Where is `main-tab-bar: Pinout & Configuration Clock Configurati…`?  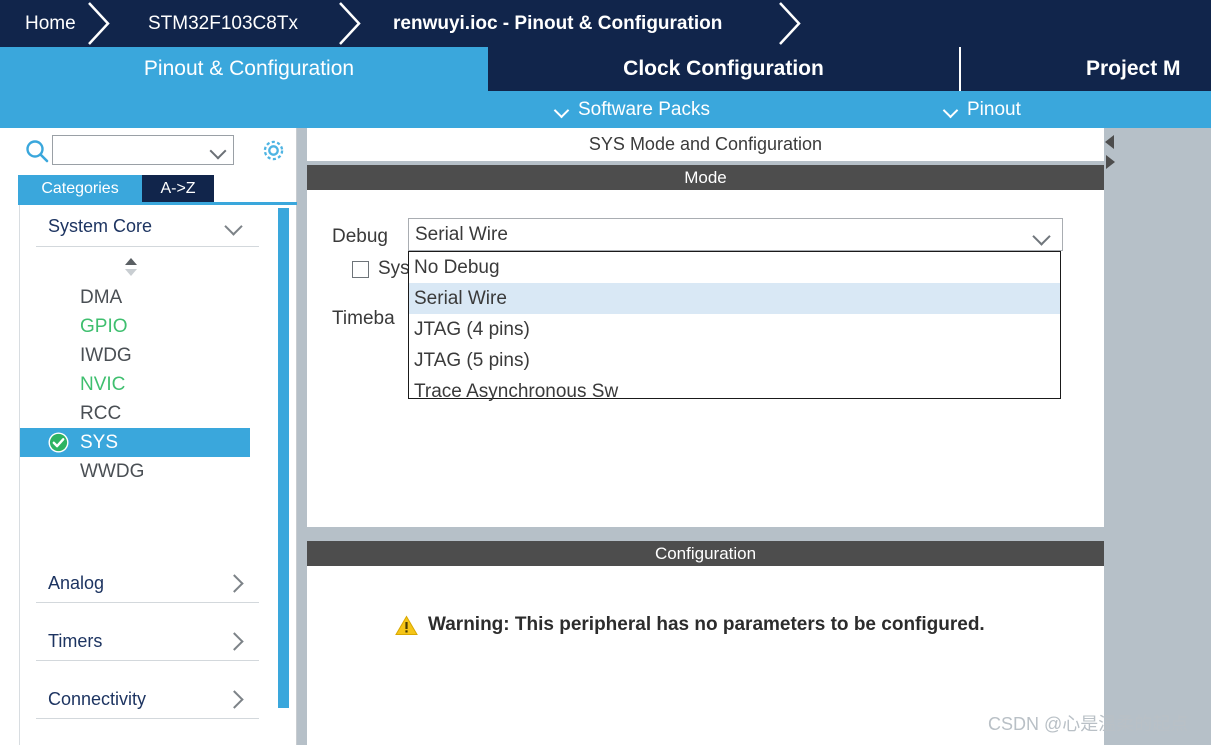
main-tab-bar: Pinout & Configuration Clock Configurati… is located at coordinates (605, 69).